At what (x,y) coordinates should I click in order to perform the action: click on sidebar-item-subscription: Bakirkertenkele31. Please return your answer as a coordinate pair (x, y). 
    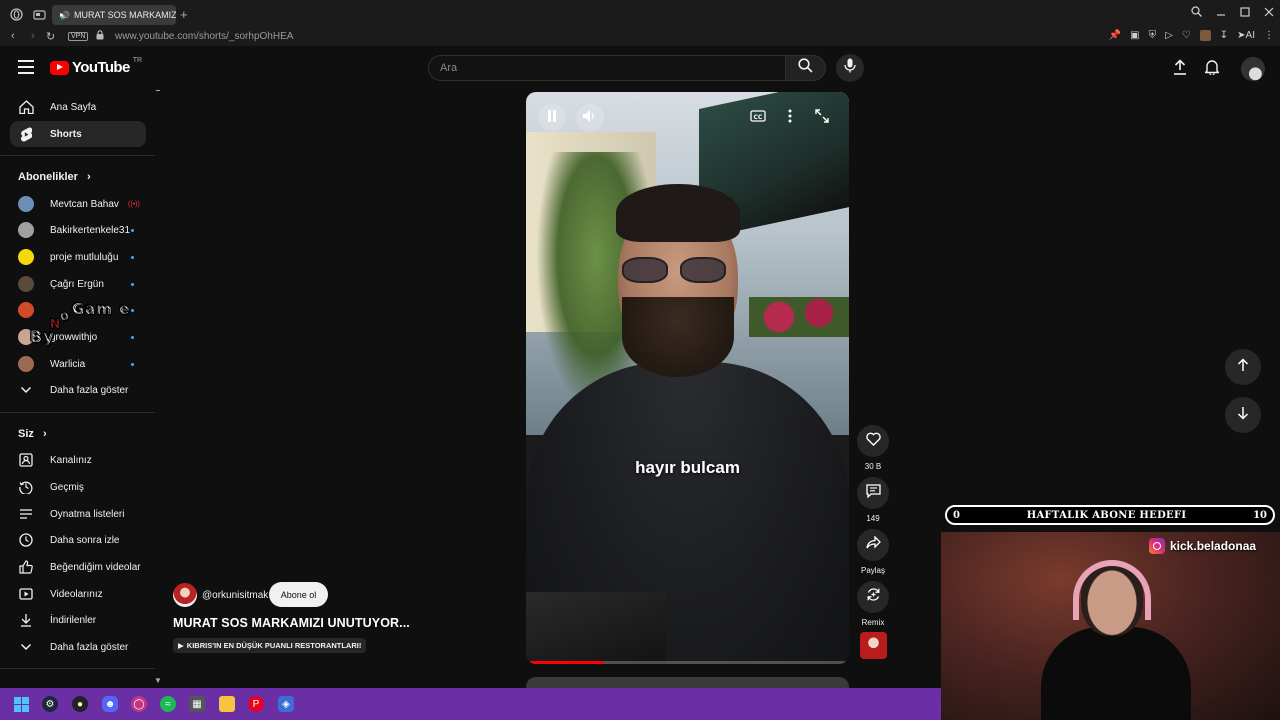
    Looking at the image, I should click on (78, 230).